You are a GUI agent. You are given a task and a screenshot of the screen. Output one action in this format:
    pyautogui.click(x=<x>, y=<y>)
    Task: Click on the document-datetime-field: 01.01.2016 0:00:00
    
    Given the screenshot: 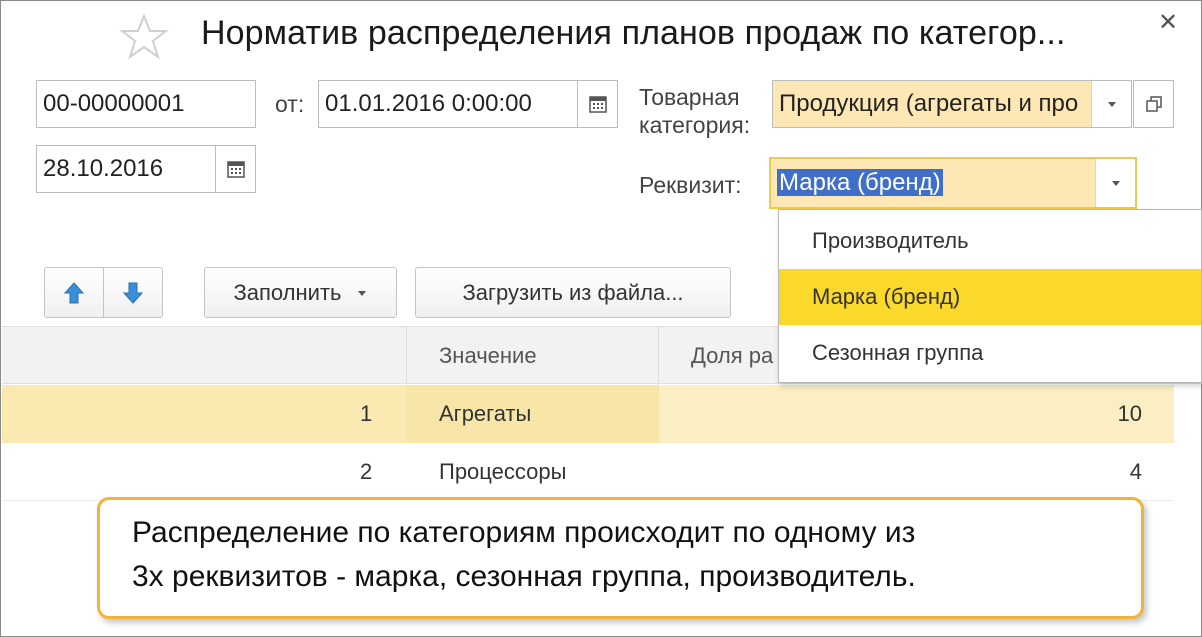 What is the action you would take?
    pyautogui.click(x=468, y=104)
    